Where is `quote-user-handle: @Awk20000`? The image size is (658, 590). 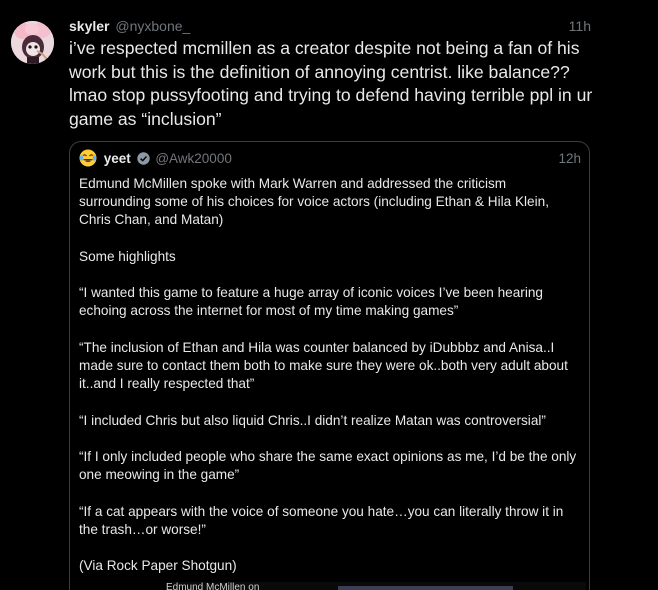 quote-user-handle: @Awk20000 is located at coordinates (193, 158).